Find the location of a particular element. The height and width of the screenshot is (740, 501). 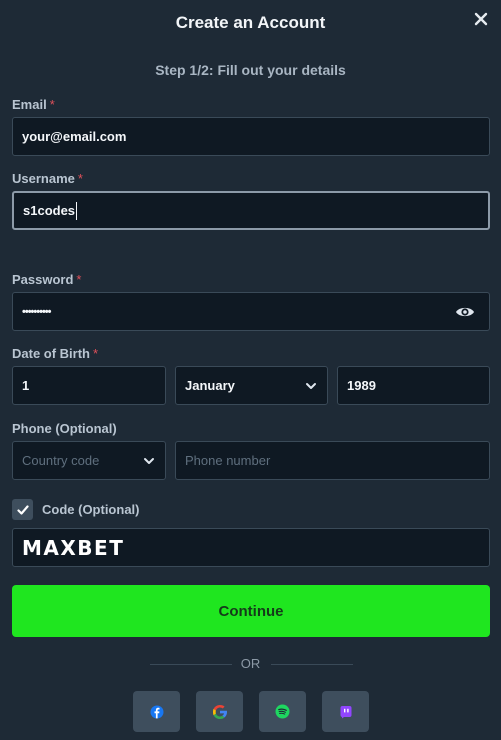

dob-year-value: 1989 is located at coordinates (361, 385).